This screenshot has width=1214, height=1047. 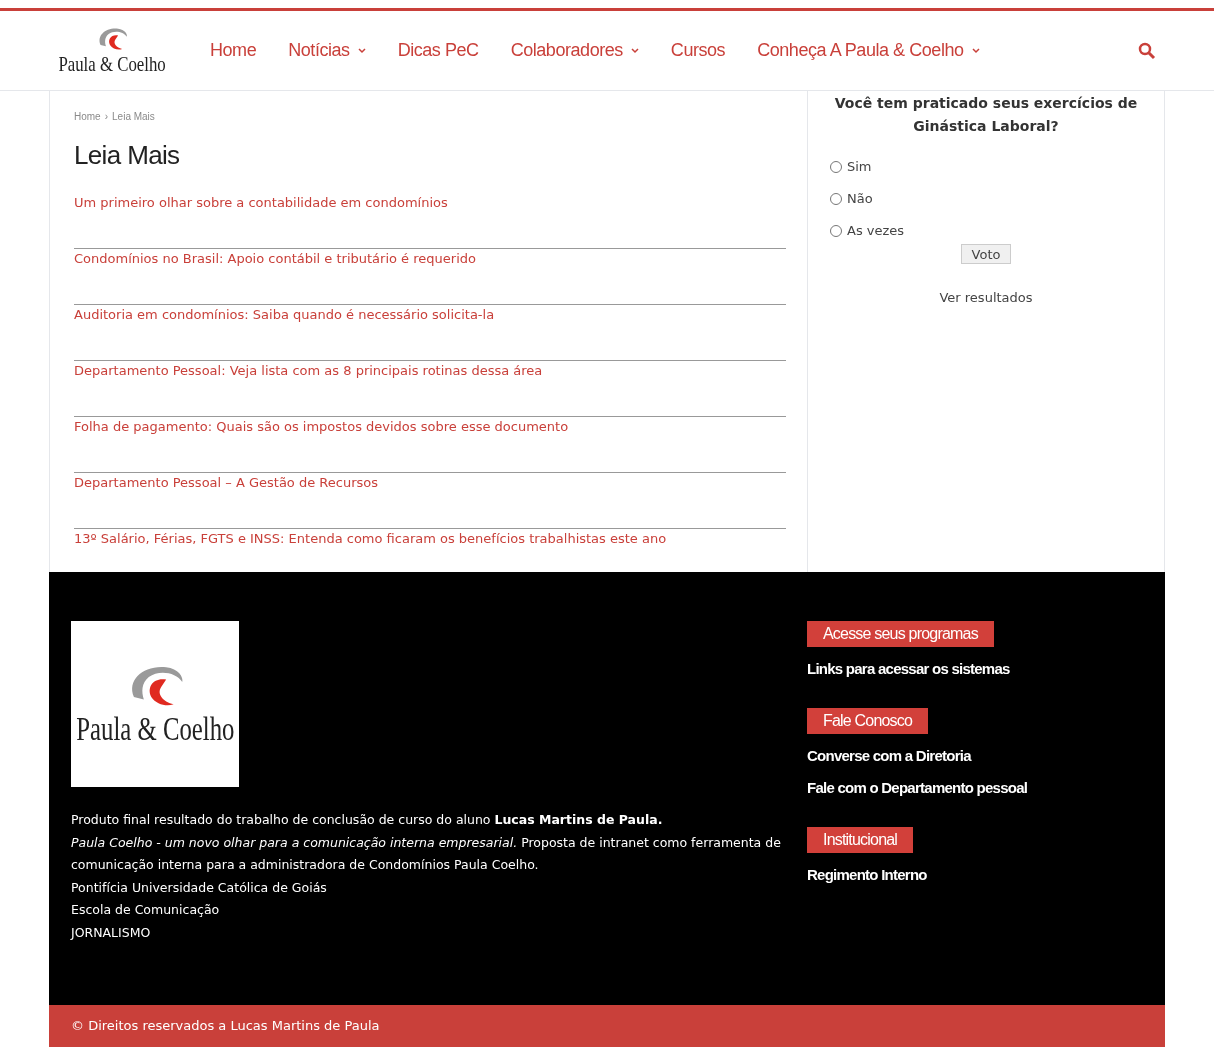 What do you see at coordinates (87, 116) in the screenshot?
I see `breadcrumb-link: Home` at bounding box center [87, 116].